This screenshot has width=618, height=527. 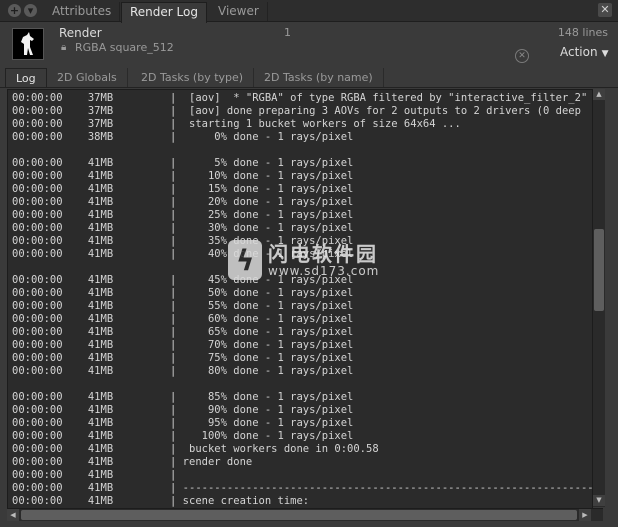 What do you see at coordinates (26, 78) in the screenshot?
I see `tab-log: Log` at bounding box center [26, 78].